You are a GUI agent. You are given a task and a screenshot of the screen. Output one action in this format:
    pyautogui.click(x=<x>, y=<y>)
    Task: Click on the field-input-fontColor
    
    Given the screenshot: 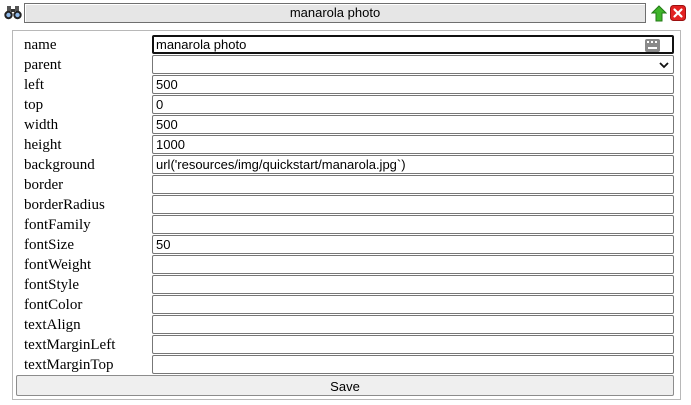 What is the action you would take?
    pyautogui.click(x=413, y=304)
    